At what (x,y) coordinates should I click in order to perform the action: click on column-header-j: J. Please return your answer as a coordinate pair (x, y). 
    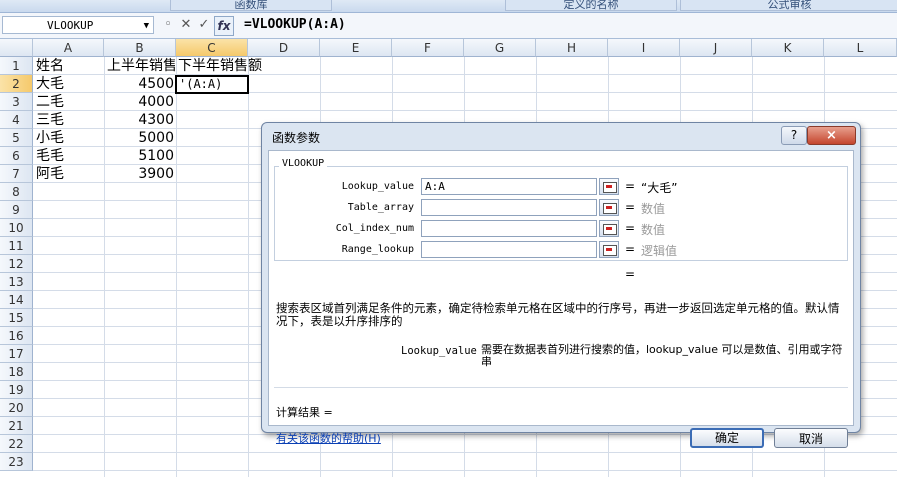
    Looking at the image, I should click on (716, 48).